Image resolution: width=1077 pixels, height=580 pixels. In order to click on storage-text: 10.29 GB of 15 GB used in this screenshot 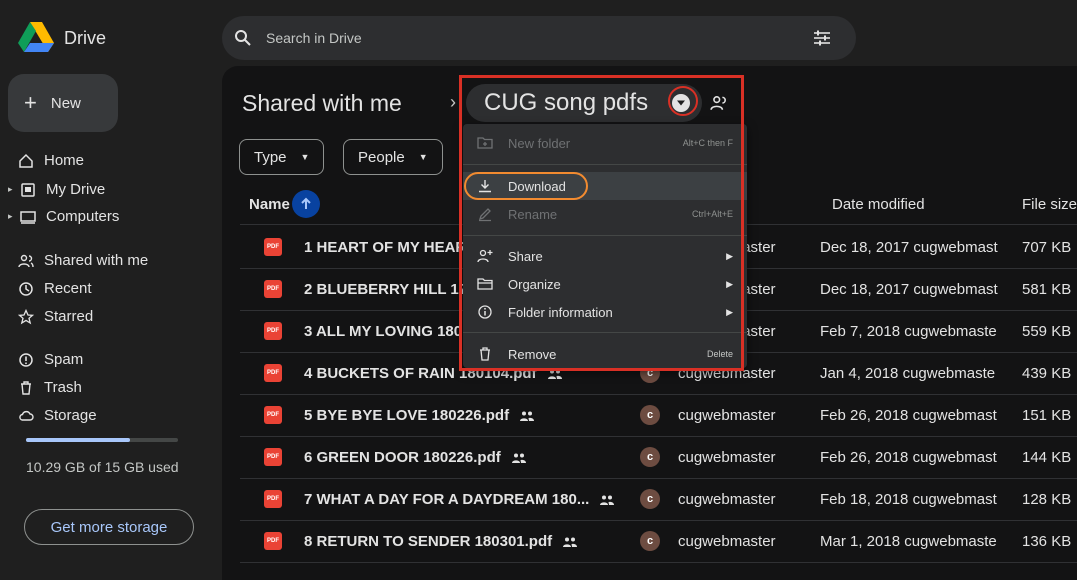, I will do `click(102, 467)`.